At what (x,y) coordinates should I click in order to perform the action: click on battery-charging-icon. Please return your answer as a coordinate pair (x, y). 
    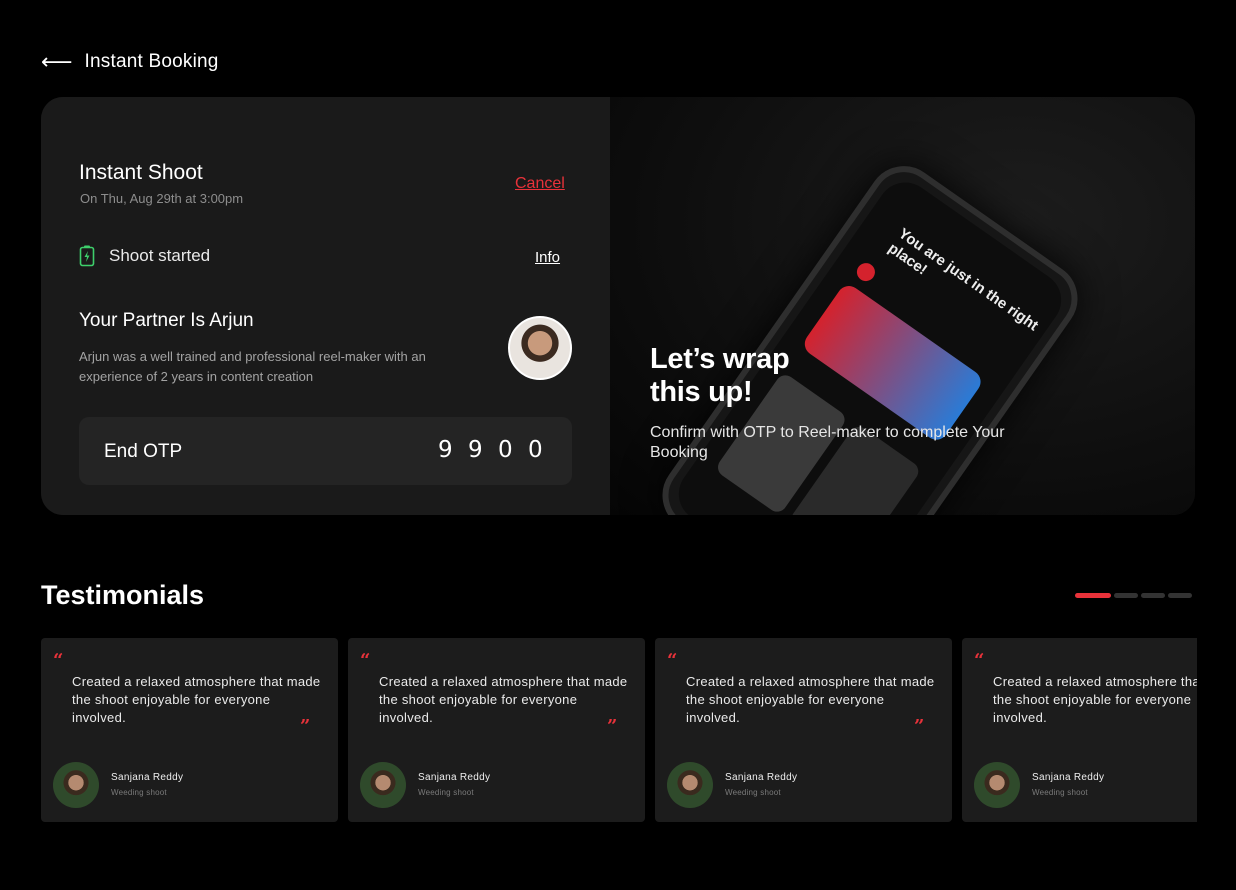
    Looking at the image, I should click on (87, 256).